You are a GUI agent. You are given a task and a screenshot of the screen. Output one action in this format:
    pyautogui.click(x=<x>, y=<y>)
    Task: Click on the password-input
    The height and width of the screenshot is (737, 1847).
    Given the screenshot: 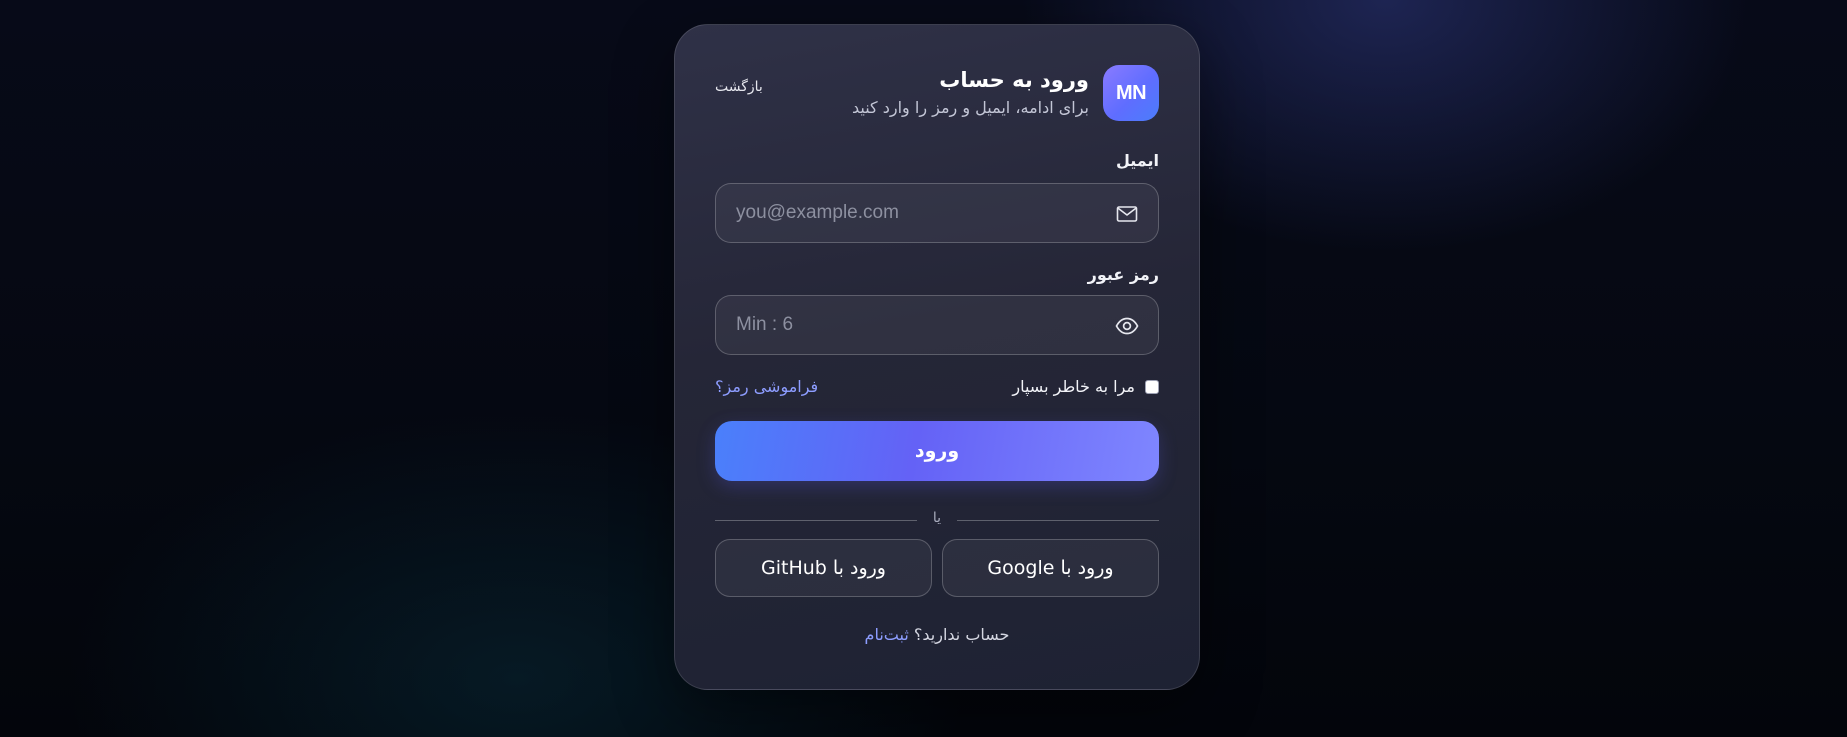 What is the action you would take?
    pyautogui.click(x=937, y=325)
    